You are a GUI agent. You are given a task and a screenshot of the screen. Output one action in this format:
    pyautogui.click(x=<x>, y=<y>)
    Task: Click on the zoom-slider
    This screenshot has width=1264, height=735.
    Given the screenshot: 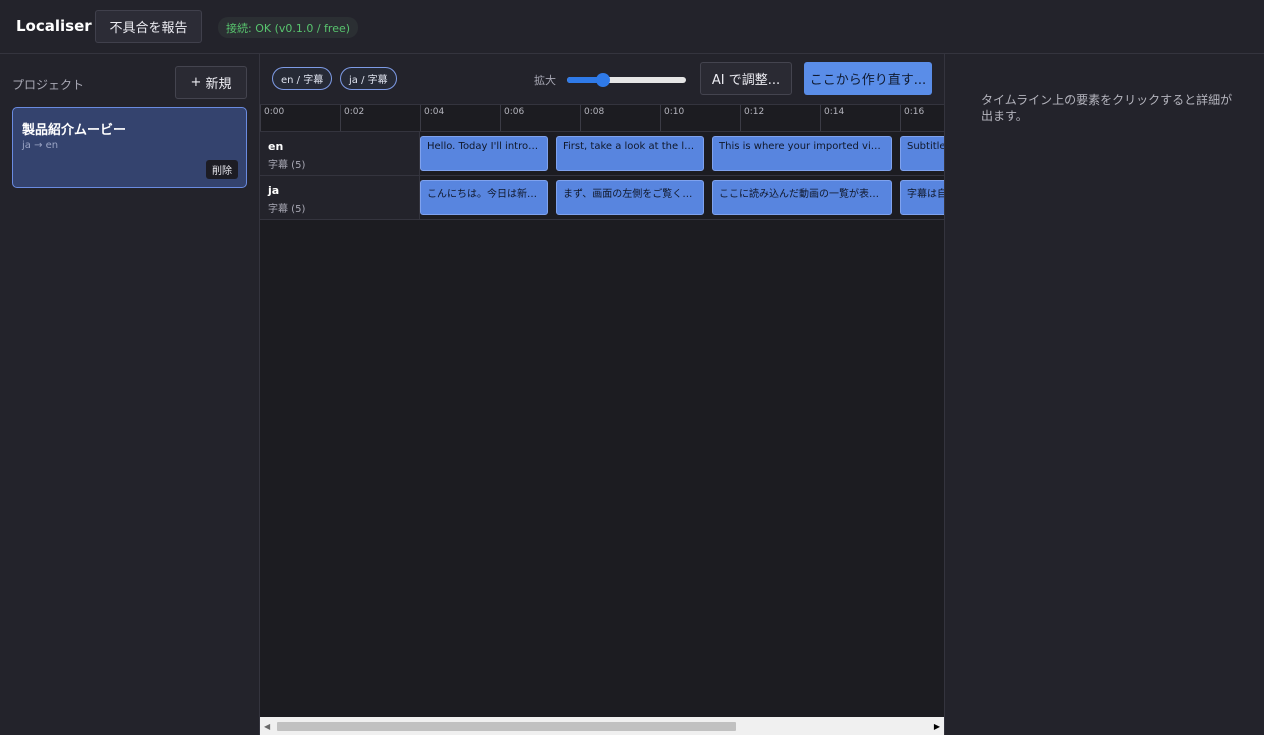 What is the action you would take?
    pyautogui.click(x=626, y=80)
    